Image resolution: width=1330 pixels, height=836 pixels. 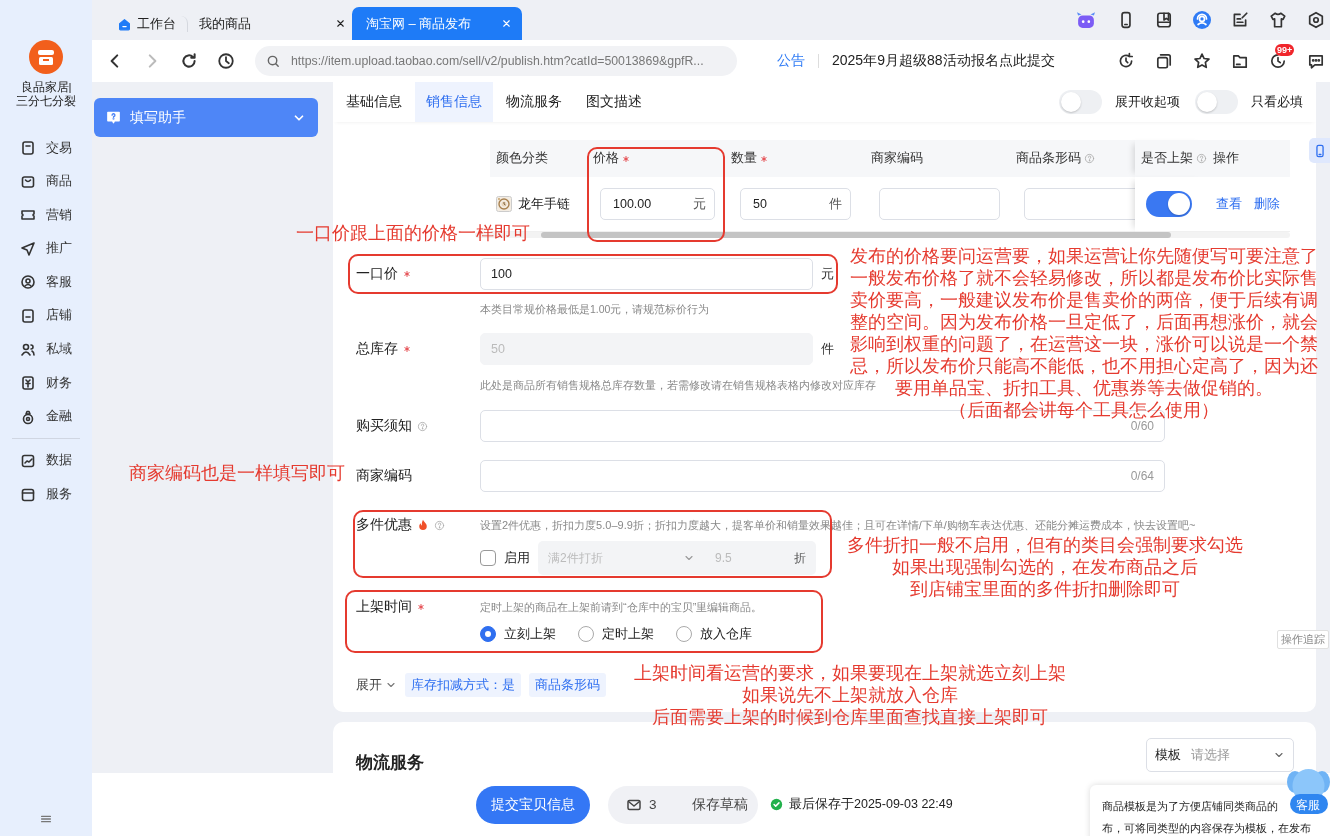 I want to click on price-field: 100.00 元, so click(x=657, y=204).